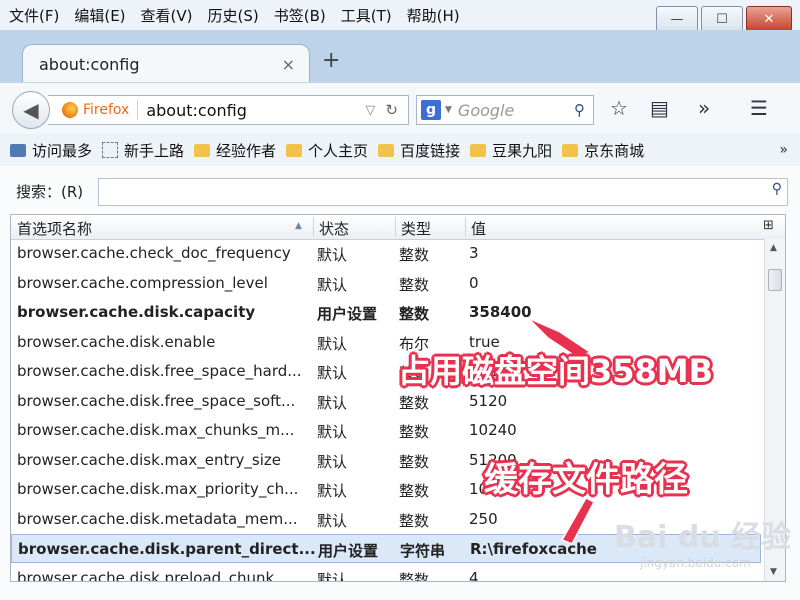 The height and width of the screenshot is (600, 800). What do you see at coordinates (556, 371) in the screenshot?
I see `annotation-capacity: 占用磁盘空间358MB` at bounding box center [556, 371].